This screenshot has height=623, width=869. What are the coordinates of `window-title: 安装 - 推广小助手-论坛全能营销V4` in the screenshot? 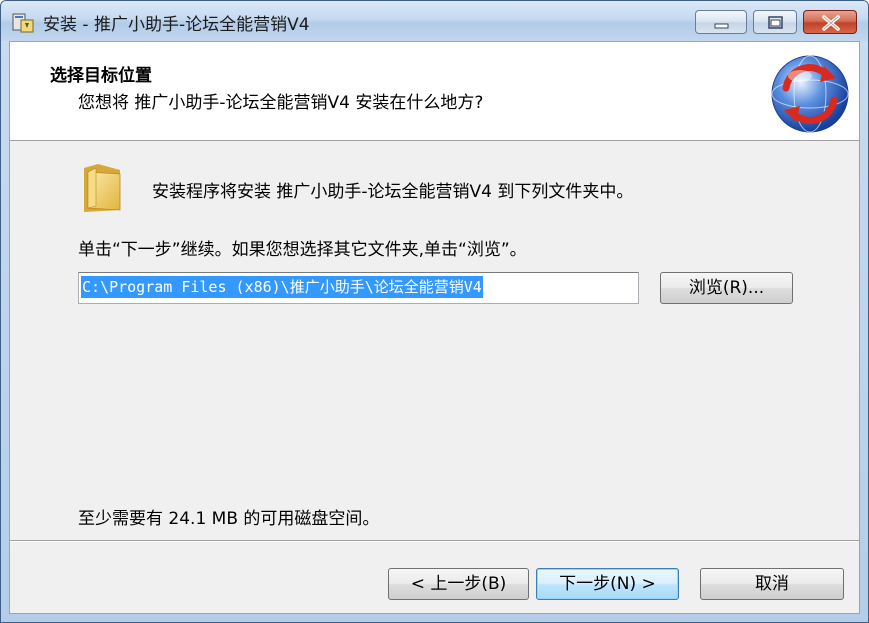 It's located at (176, 25).